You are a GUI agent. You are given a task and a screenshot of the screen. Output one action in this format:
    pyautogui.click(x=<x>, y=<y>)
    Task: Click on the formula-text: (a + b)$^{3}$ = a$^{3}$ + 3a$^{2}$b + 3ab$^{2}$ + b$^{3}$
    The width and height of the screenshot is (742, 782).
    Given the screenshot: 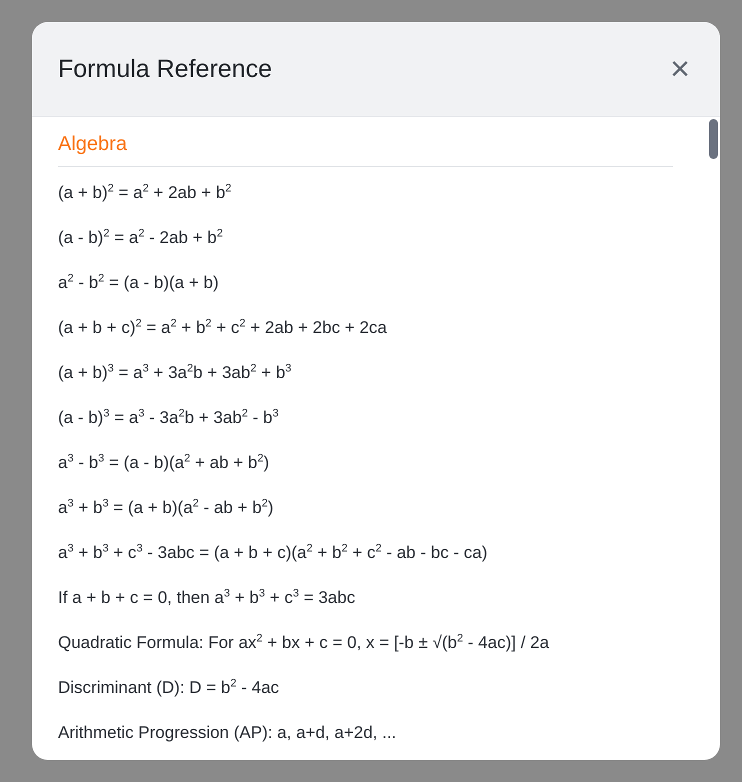 What is the action you would take?
    pyautogui.click(x=175, y=372)
    